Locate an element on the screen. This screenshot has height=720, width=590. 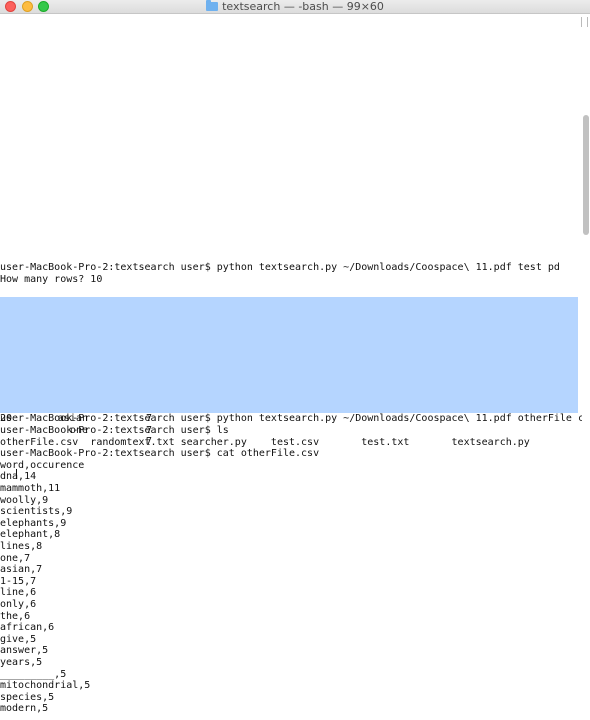
csv-line: lines,8 is located at coordinates (21, 546).